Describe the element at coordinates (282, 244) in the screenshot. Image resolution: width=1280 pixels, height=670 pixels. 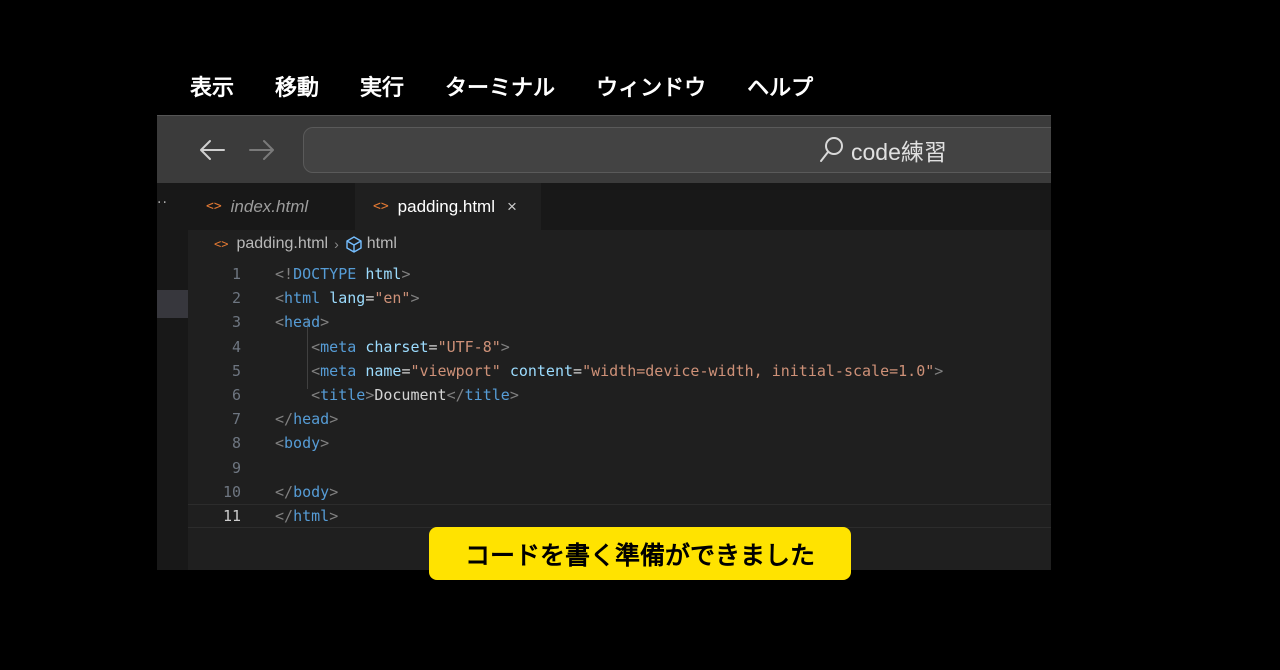
I see `breadcrumb-file: padding.html` at that location.